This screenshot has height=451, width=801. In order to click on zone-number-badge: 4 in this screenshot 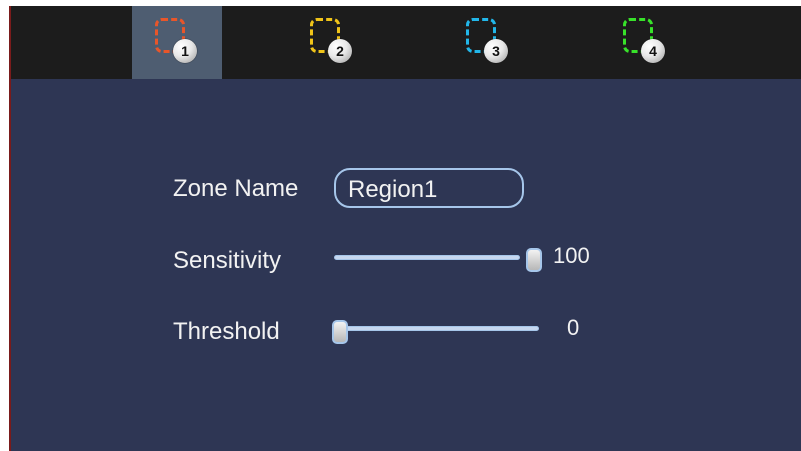, I will do `click(653, 51)`.